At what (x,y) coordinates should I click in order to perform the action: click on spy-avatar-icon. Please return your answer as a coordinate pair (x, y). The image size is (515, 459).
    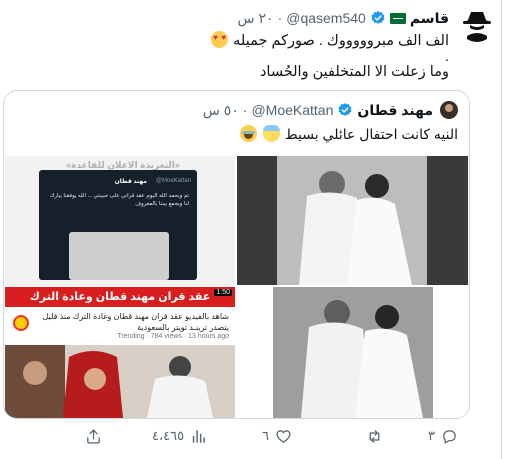
    Looking at the image, I should click on (477, 24).